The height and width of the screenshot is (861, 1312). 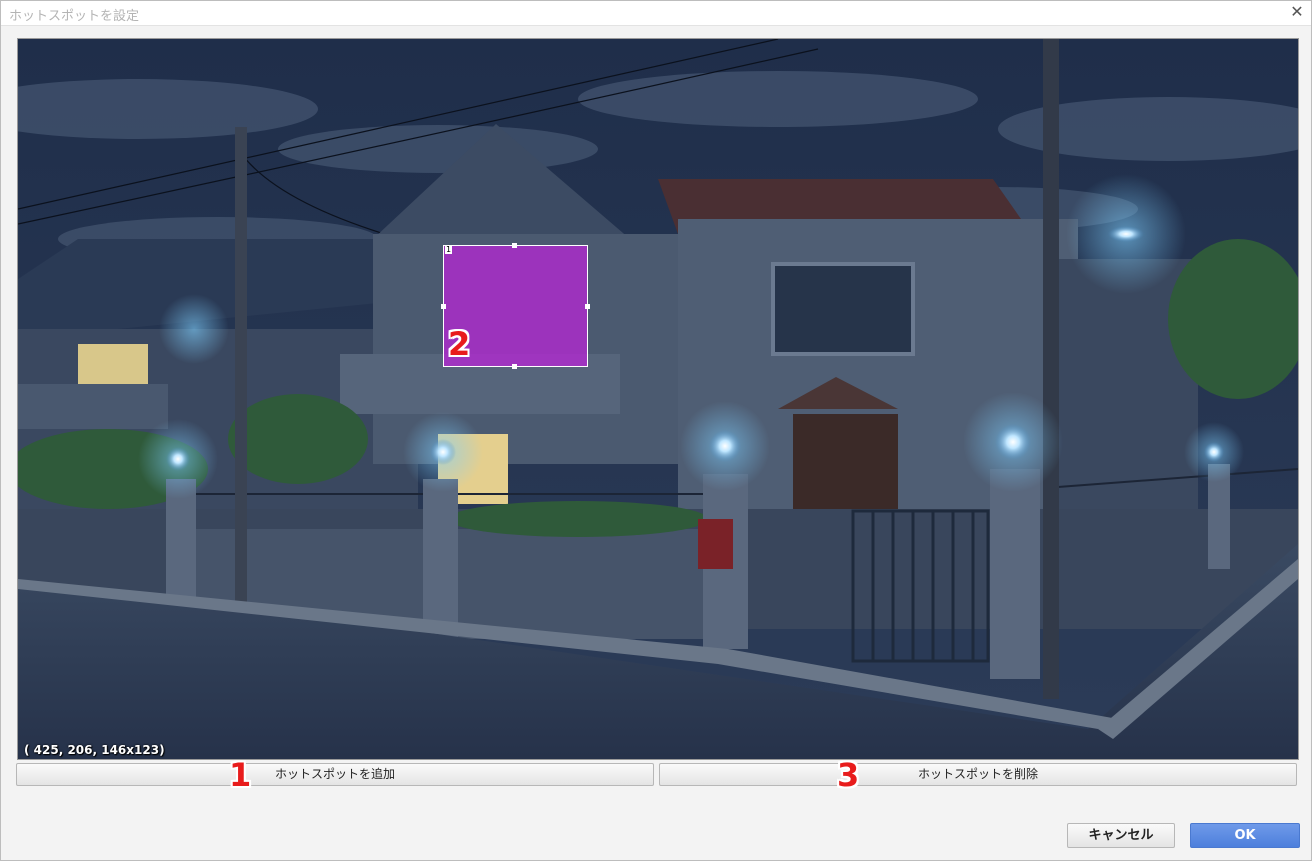 I want to click on title-bar: ホットスポットを設定 ✕, so click(x=656, y=13).